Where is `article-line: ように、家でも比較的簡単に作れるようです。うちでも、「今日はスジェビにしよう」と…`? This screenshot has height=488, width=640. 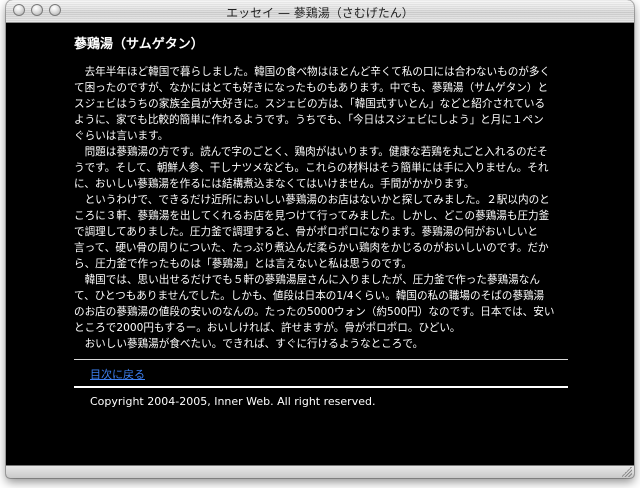
article-line: ように、家でも比較的簡単に作れるようです。うちでも、「今日はスジェビにしよう」と… is located at coordinates (309, 120).